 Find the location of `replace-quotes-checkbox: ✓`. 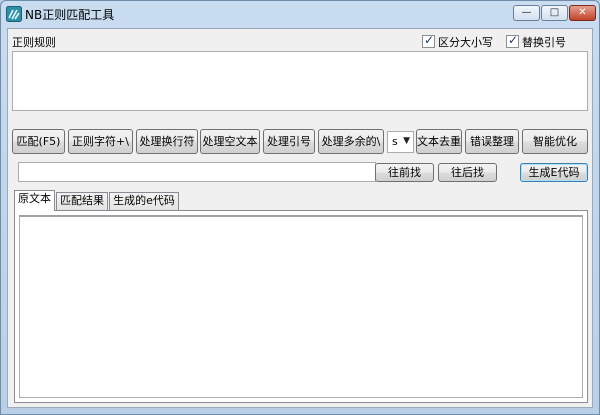

replace-quotes-checkbox: ✓ is located at coordinates (512, 40).